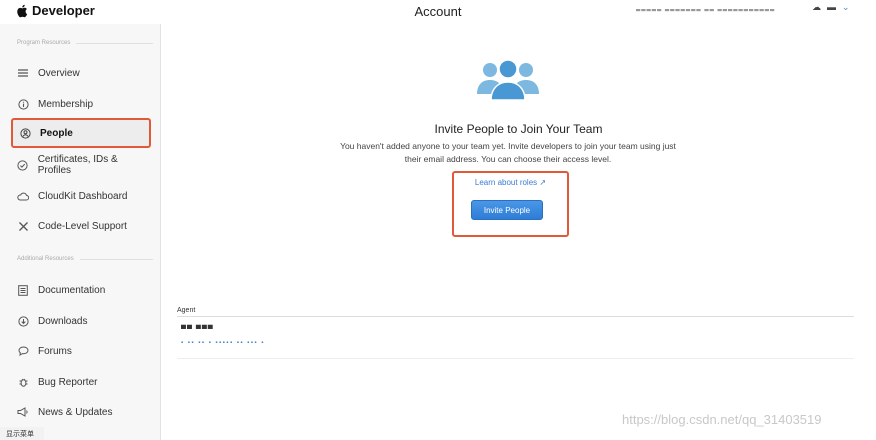 This screenshot has height=440, width=876. Describe the element at coordinates (56, 133) in the screenshot. I see `sidebar-item-label: People` at that location.